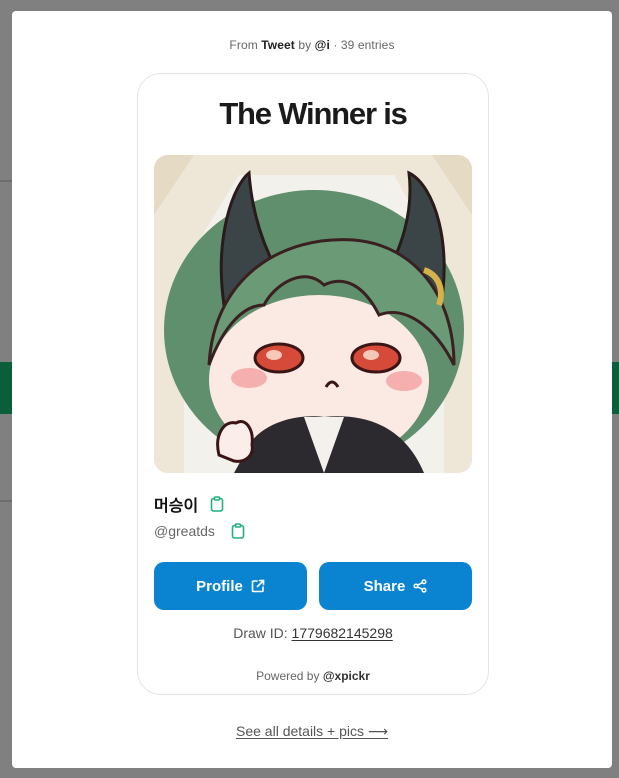 This screenshot has height=778, width=619. I want to click on winner-name-row: 머승이, so click(189, 504).